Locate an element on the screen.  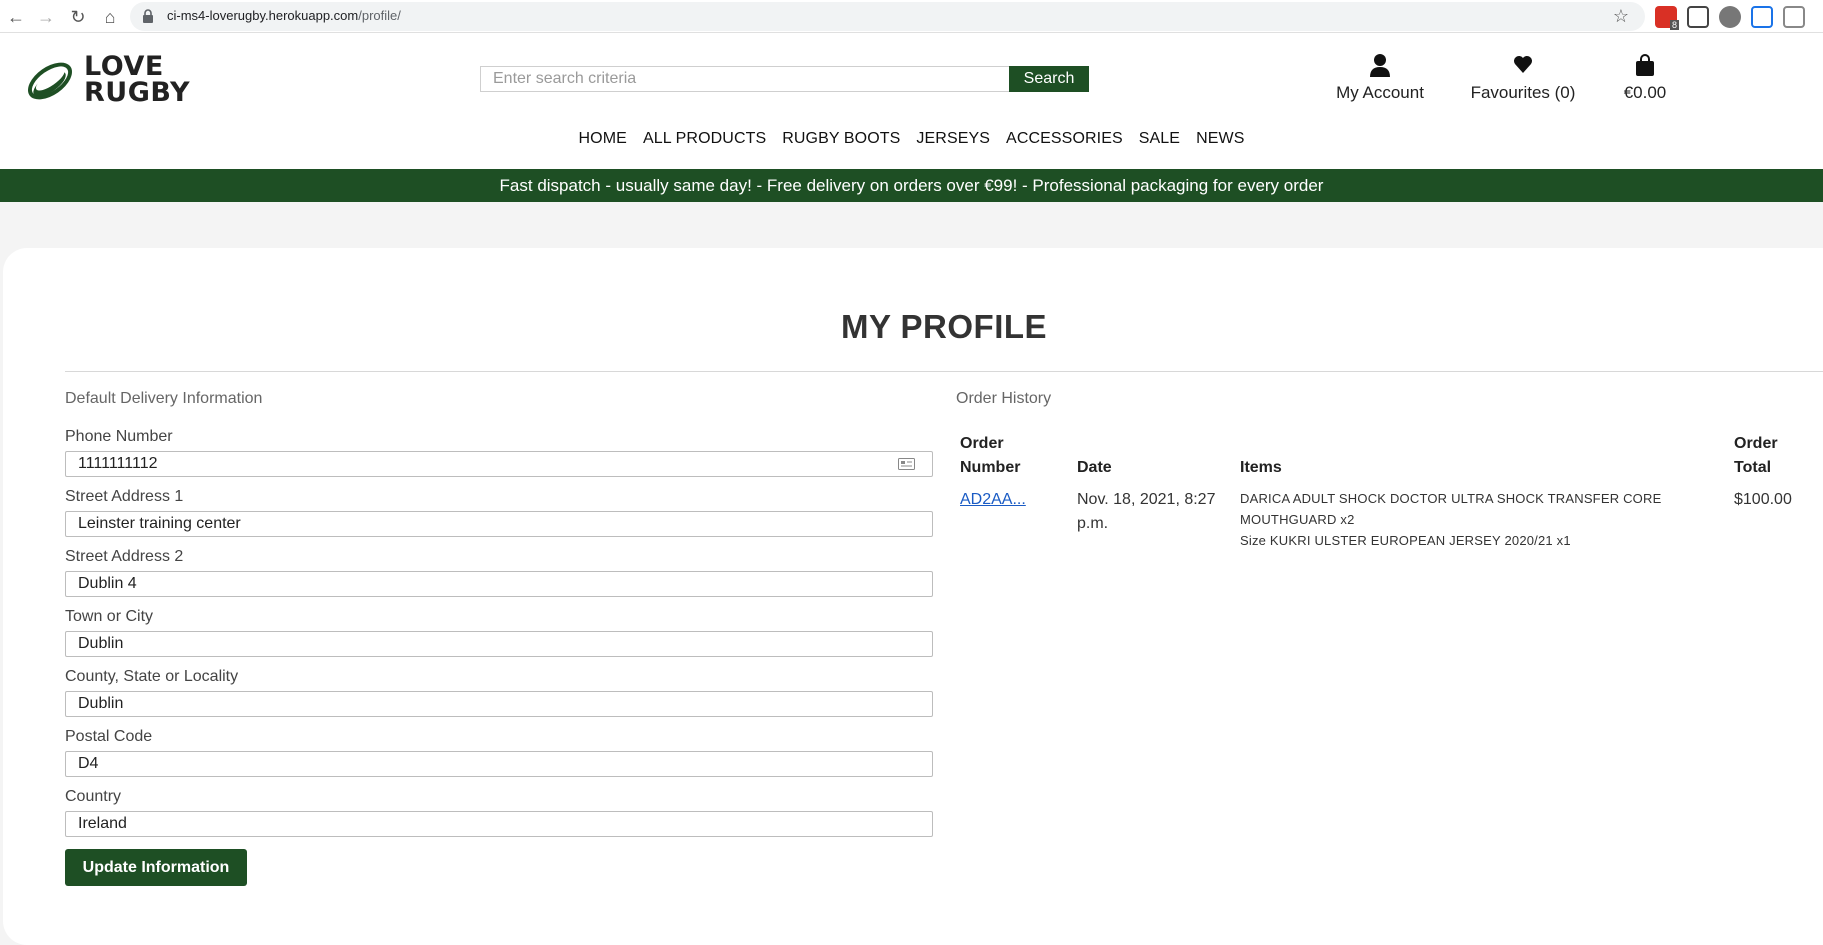
phone-number-field is located at coordinates (499, 464).